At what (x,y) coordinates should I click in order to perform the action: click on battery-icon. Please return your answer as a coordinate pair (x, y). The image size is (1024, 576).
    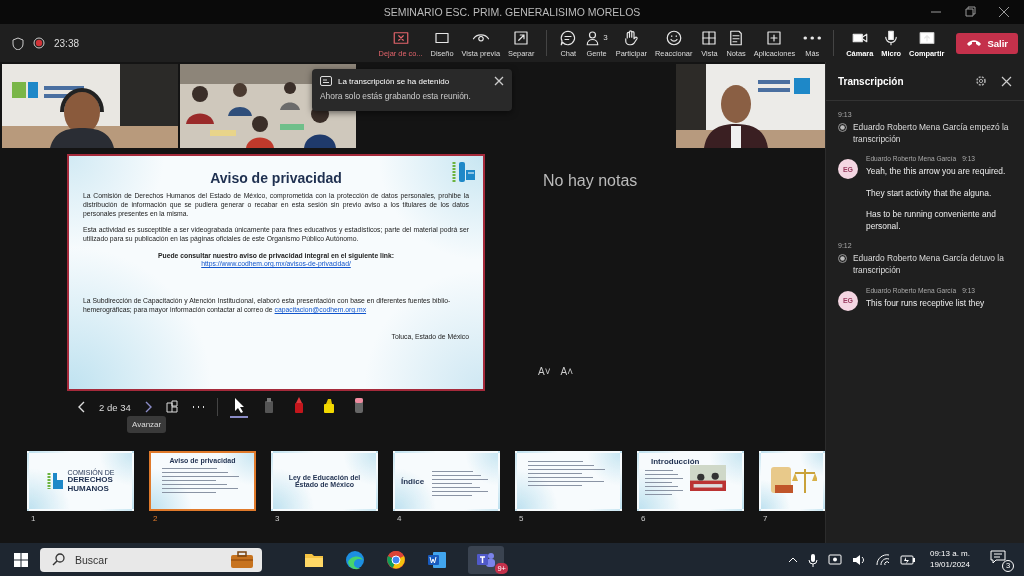
    Looking at the image, I should click on (907, 559).